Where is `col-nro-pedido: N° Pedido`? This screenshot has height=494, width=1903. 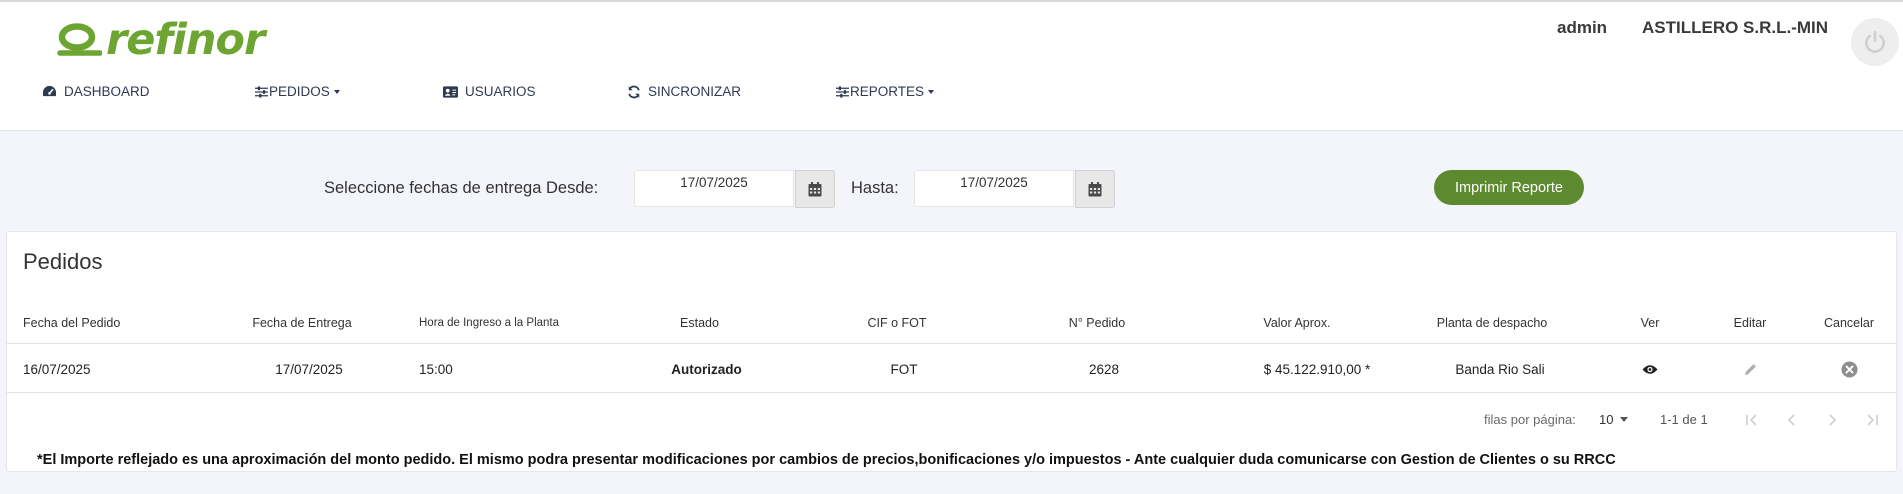 col-nro-pedido: N° Pedido is located at coordinates (1097, 323).